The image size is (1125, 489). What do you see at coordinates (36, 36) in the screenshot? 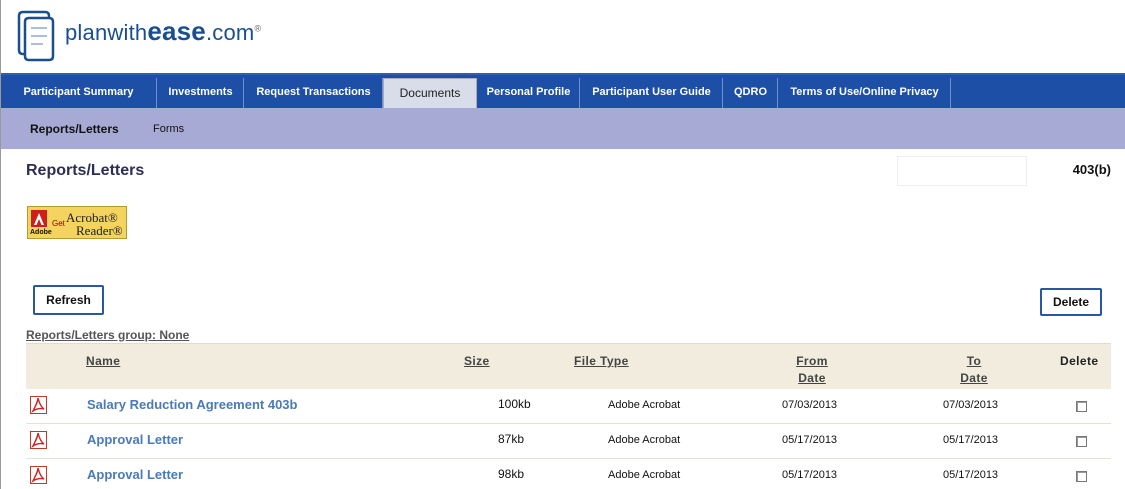
I see `logo-pages-icon` at bounding box center [36, 36].